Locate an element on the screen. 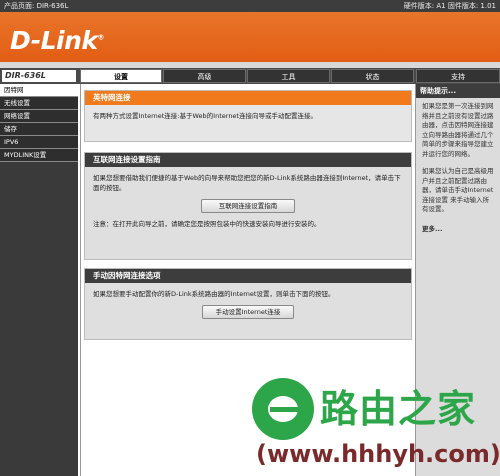  top-bar: 产品页面: DIR-636L 硬件版本: A1 固件版本: 1.01 is located at coordinates (250, 6).